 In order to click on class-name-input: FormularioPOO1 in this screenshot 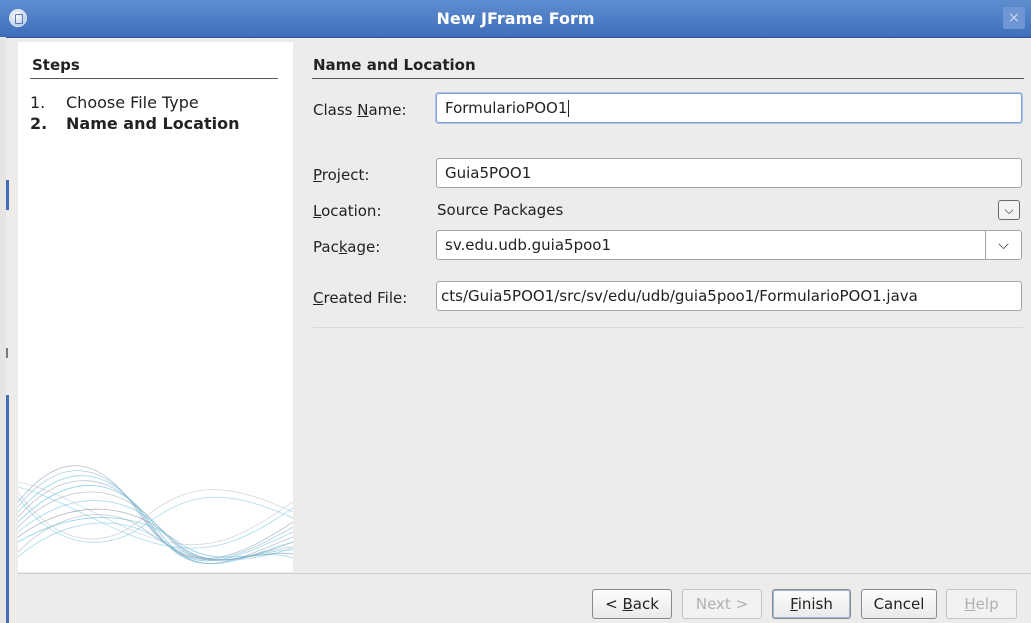, I will do `click(729, 108)`.